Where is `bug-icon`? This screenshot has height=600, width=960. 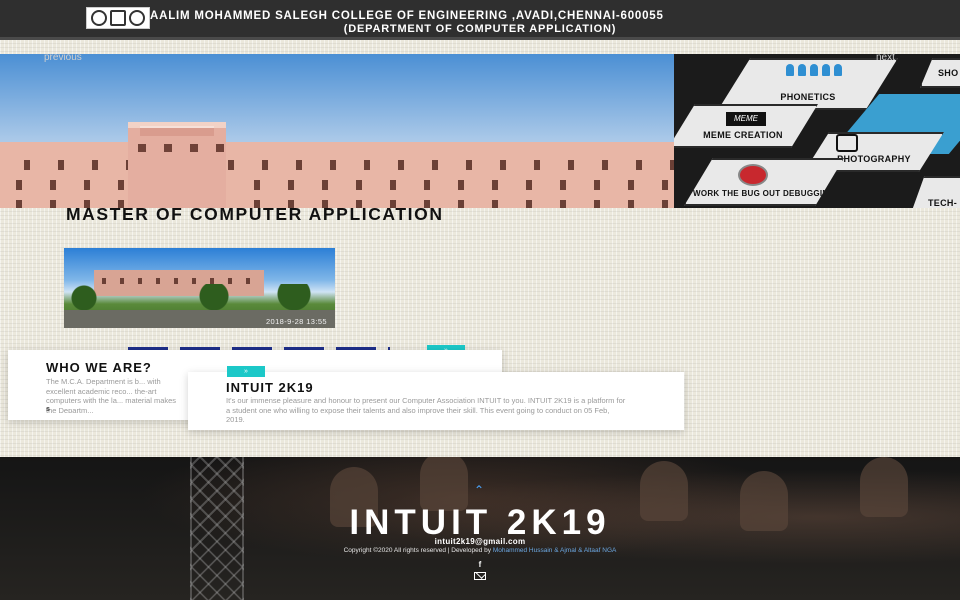
bug-icon is located at coordinates (753, 175).